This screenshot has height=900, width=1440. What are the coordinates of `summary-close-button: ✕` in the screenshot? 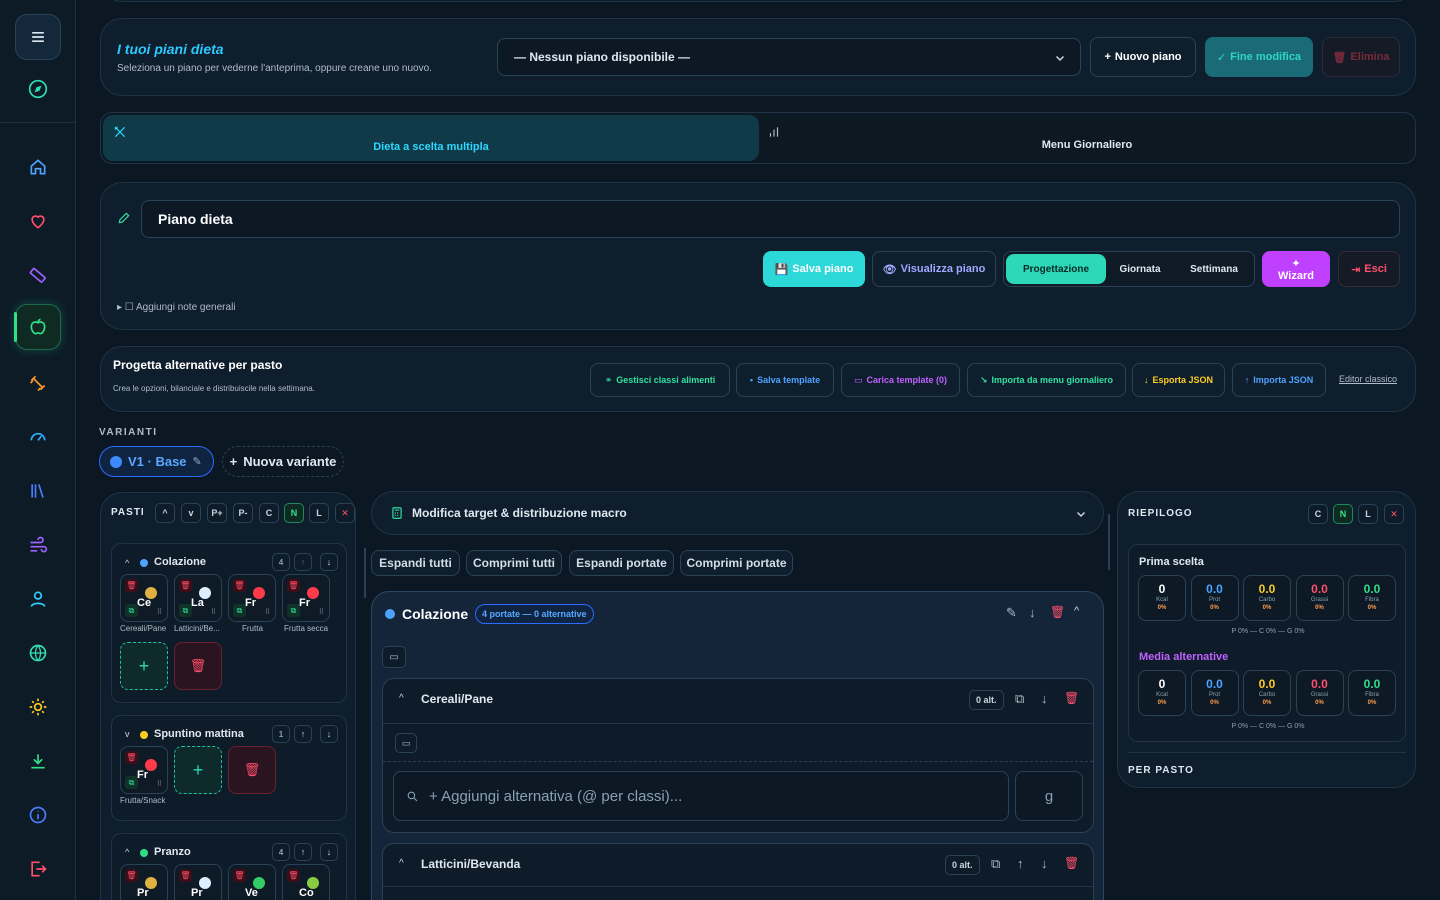 It's located at (1394, 514).